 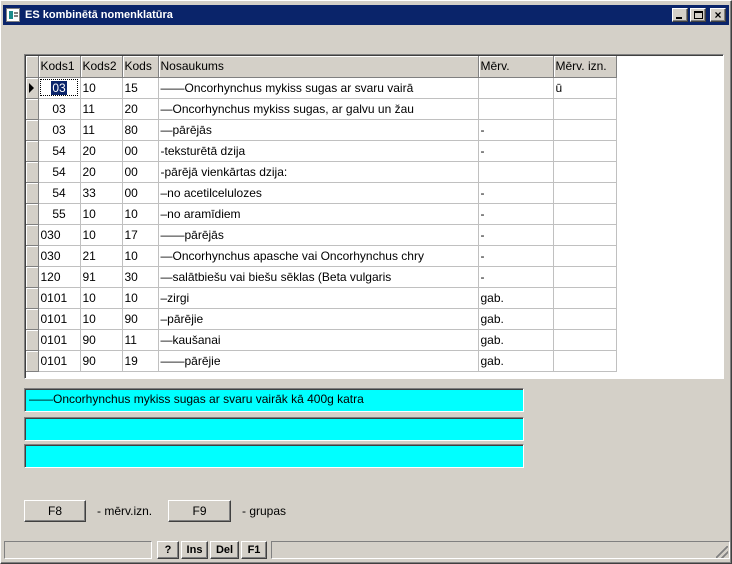 What do you see at coordinates (318, 130) in the screenshot?
I see `cell-nosaukums: —pārējās` at bounding box center [318, 130].